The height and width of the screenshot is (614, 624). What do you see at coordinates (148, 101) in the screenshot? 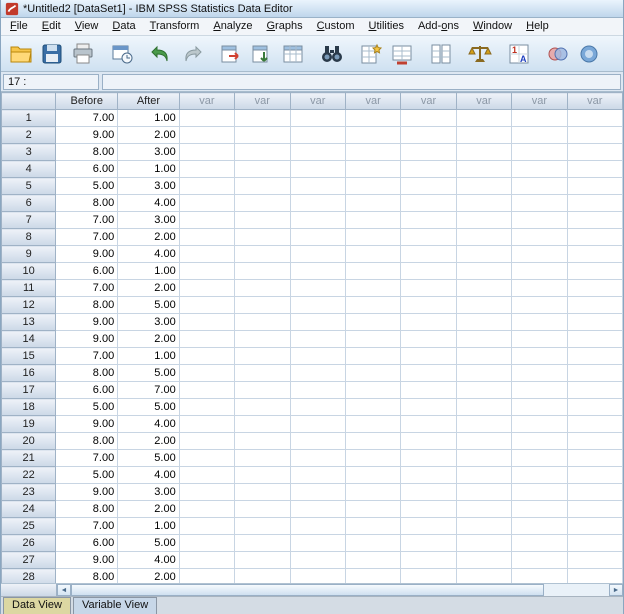
I see `column-header-after: After` at bounding box center [148, 101].